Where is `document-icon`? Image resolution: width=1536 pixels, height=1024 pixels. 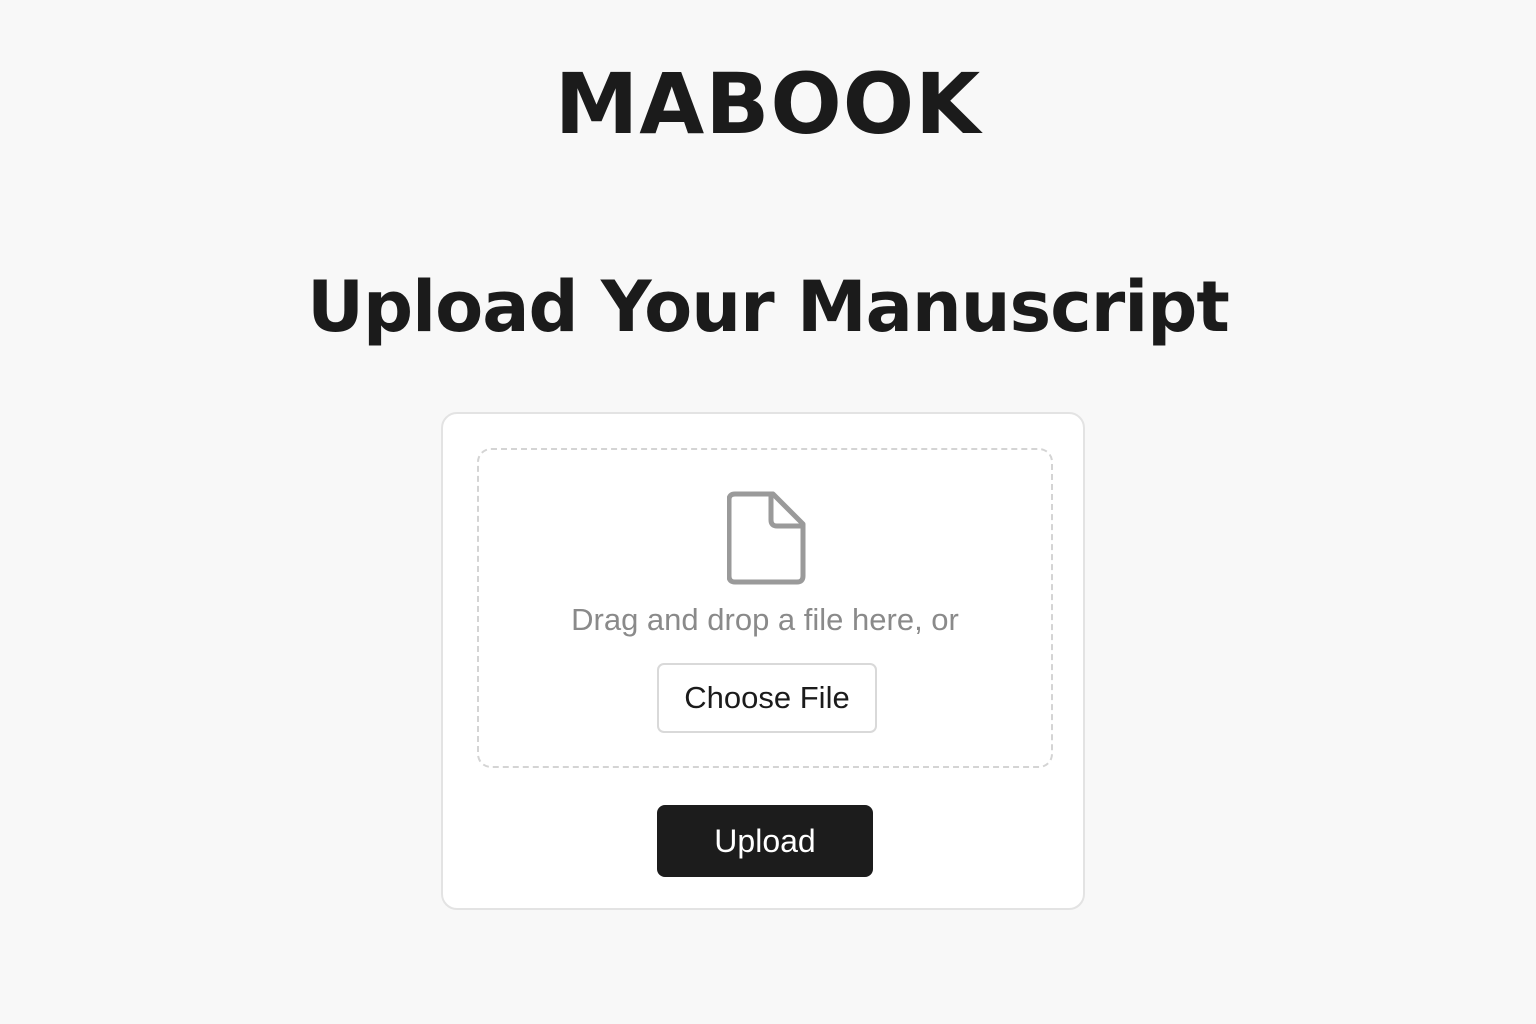
document-icon is located at coordinates (766, 538).